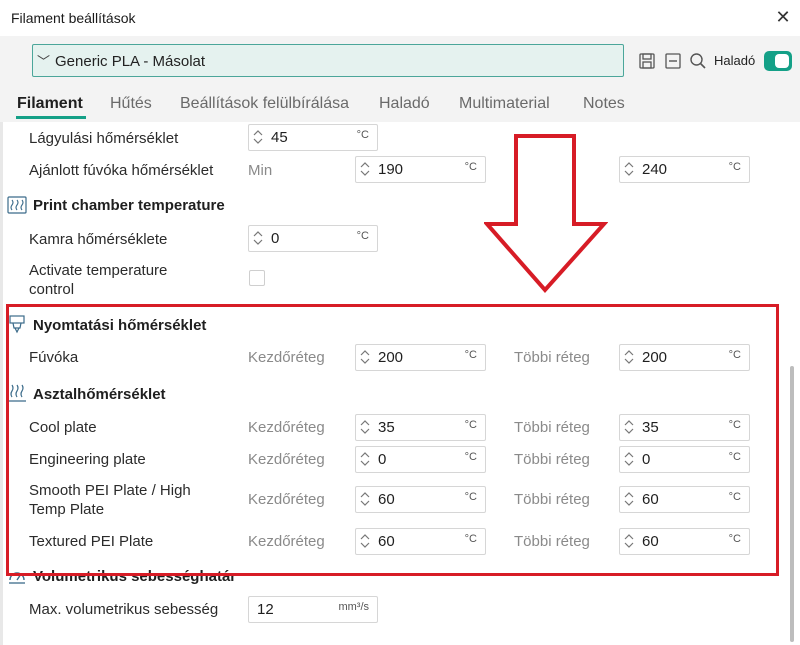 The width and height of the screenshot is (800, 645). Describe the element at coordinates (110, 490) in the screenshot. I see `plate-name-line1: Smooth PEI Plate / High` at that location.